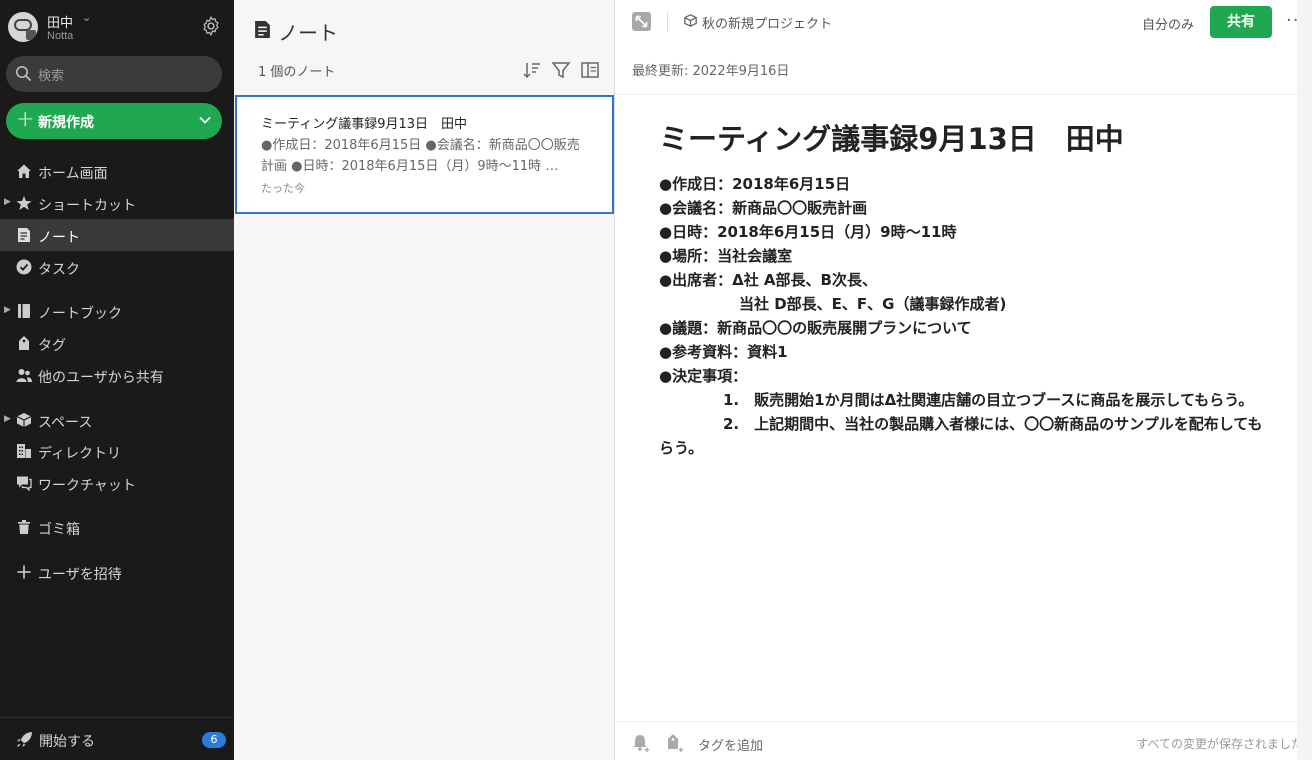  What do you see at coordinates (66, 123) in the screenshot?
I see `new-note-label: 新規作成` at bounding box center [66, 123].